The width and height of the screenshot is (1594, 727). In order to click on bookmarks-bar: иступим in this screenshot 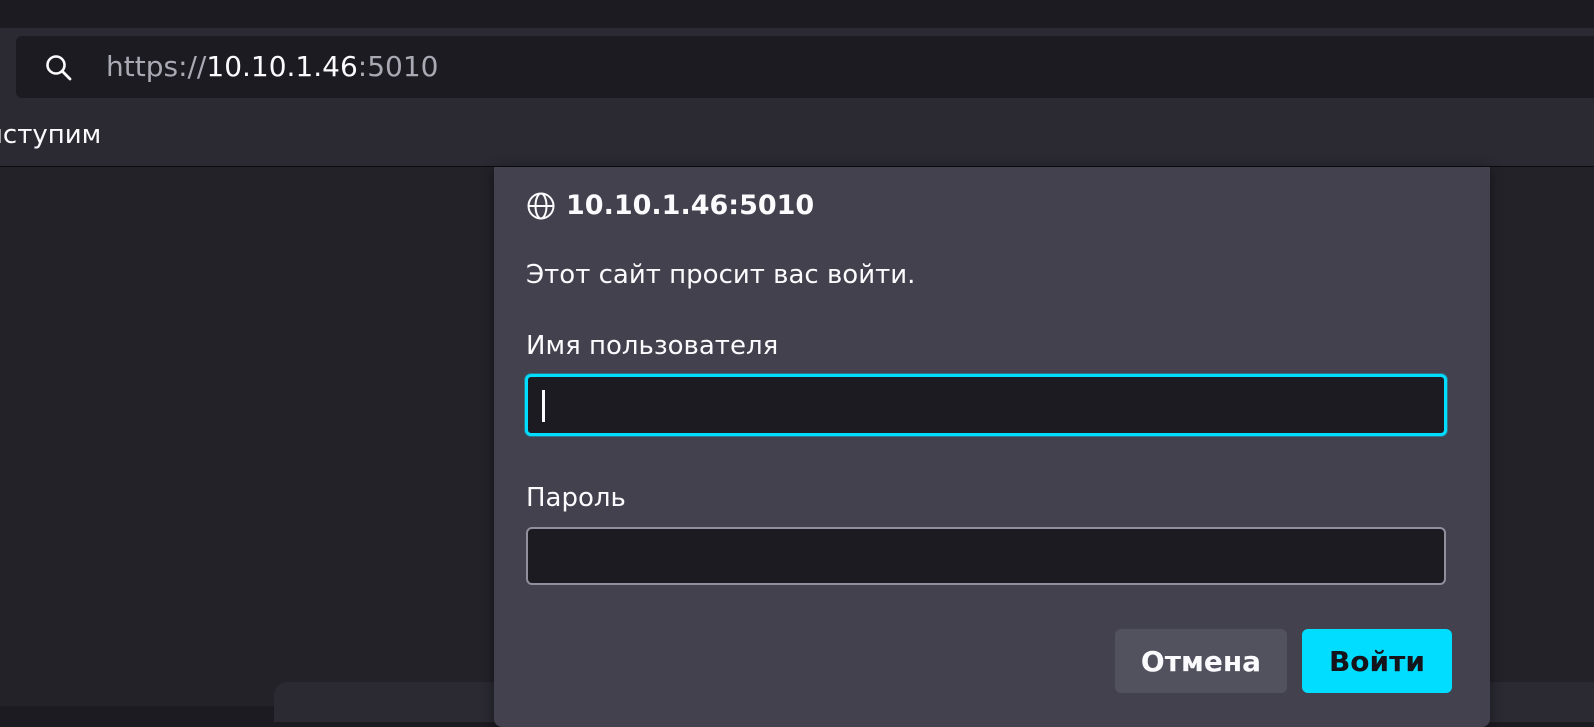, I will do `click(797, 136)`.